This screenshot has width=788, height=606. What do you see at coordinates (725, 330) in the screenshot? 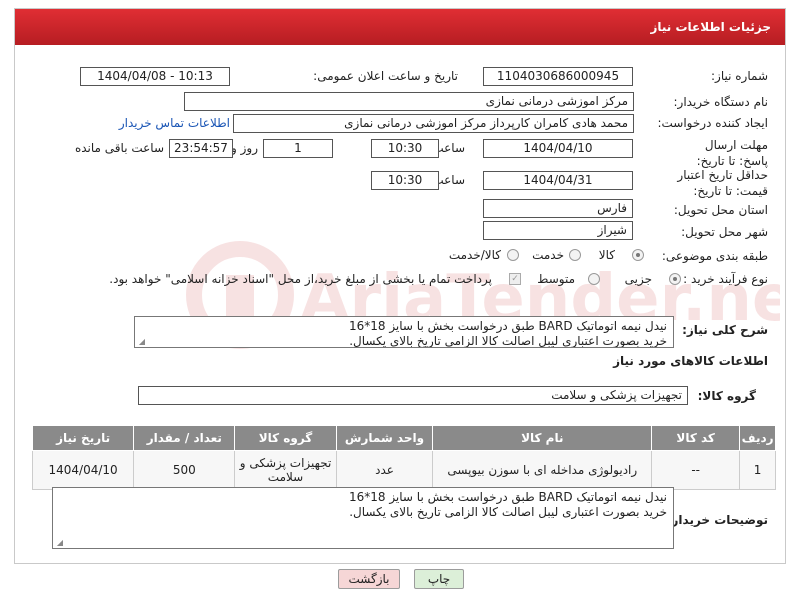
I see `description-label: شرح کلی نیاز:` at bounding box center [725, 330].